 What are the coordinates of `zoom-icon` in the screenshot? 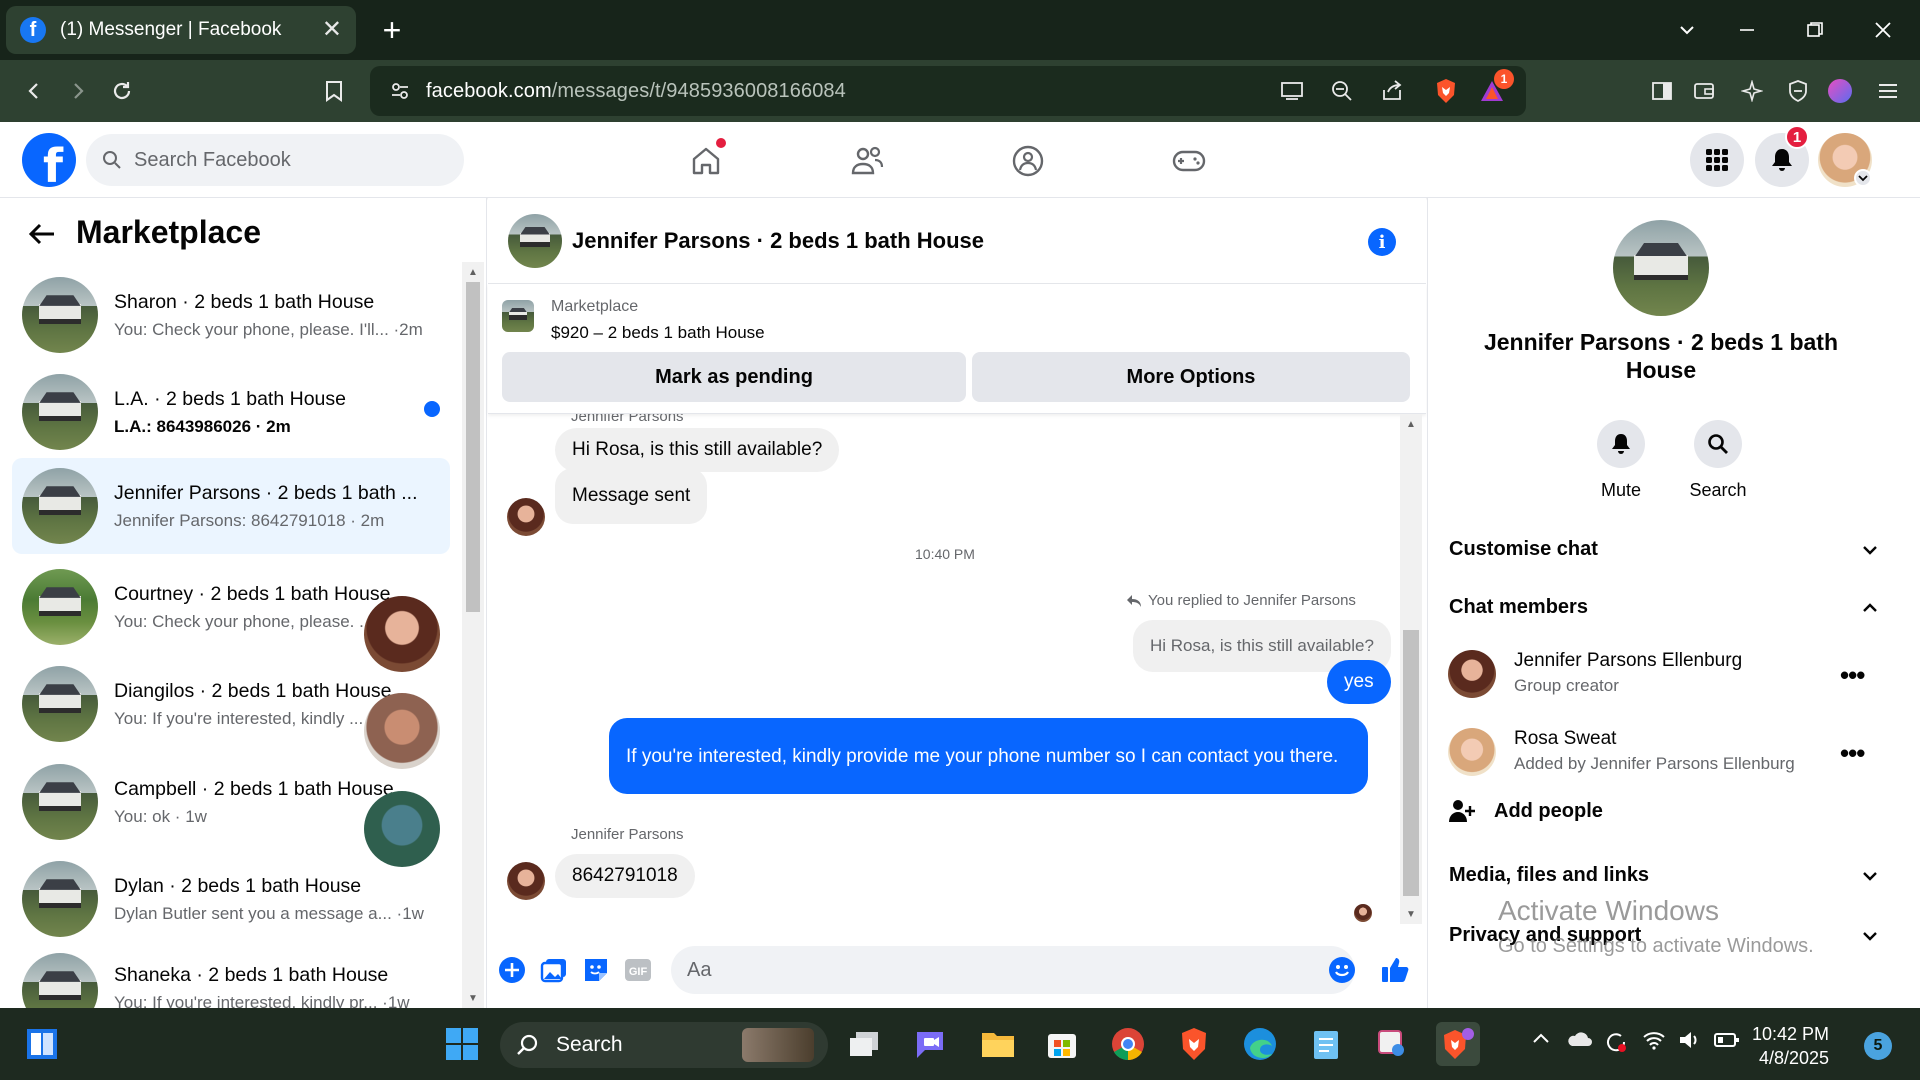 It's located at (1342, 91).